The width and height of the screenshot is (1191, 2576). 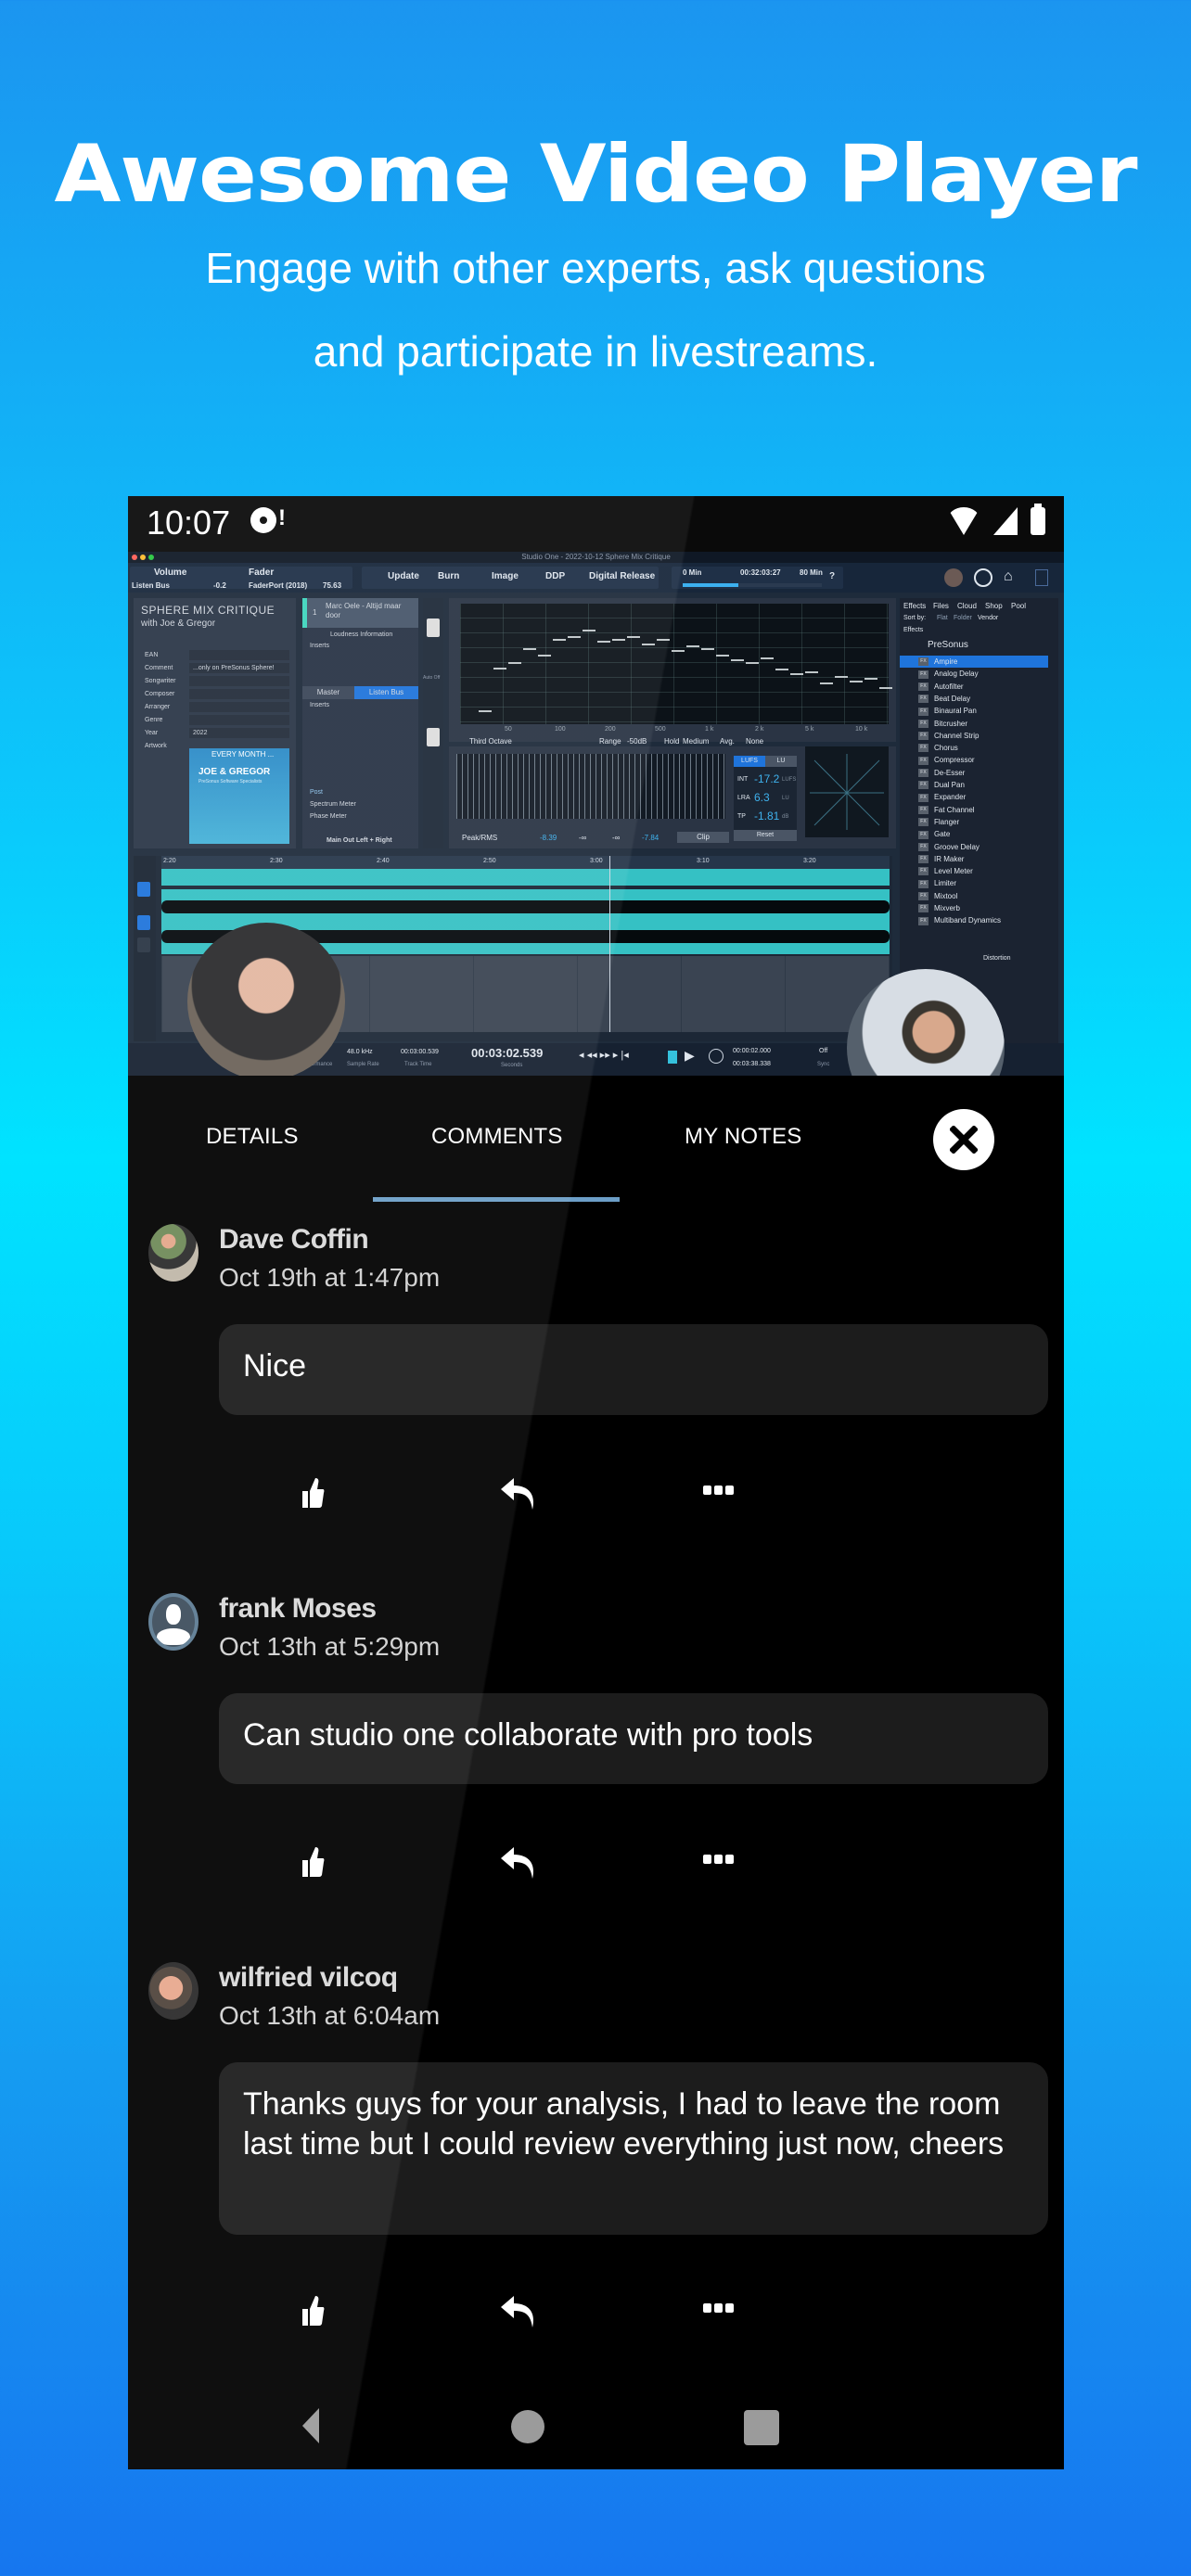 What do you see at coordinates (330, 1277) in the screenshot?
I see `comment-time: Oct 19th at 1:47pm` at bounding box center [330, 1277].